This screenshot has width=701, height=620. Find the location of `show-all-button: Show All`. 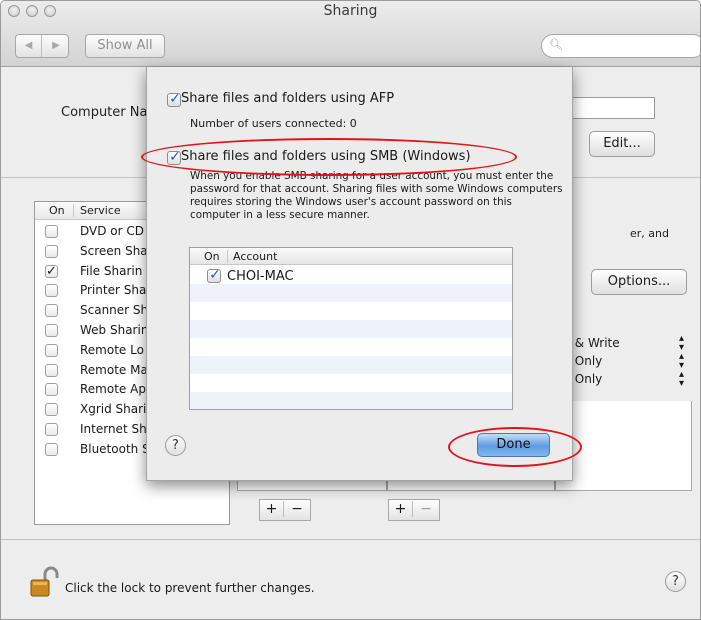

show-all-button: Show All is located at coordinates (125, 46).